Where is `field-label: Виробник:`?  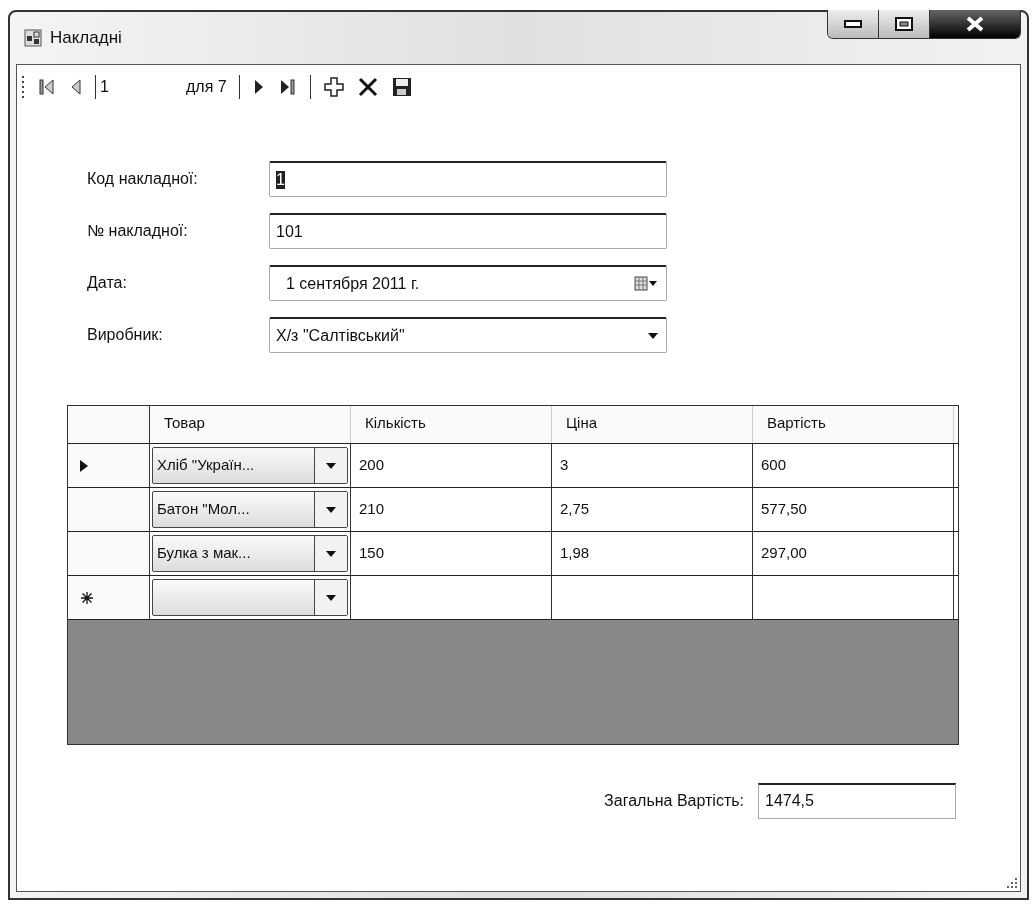
field-label: Виробник: is located at coordinates (125, 335).